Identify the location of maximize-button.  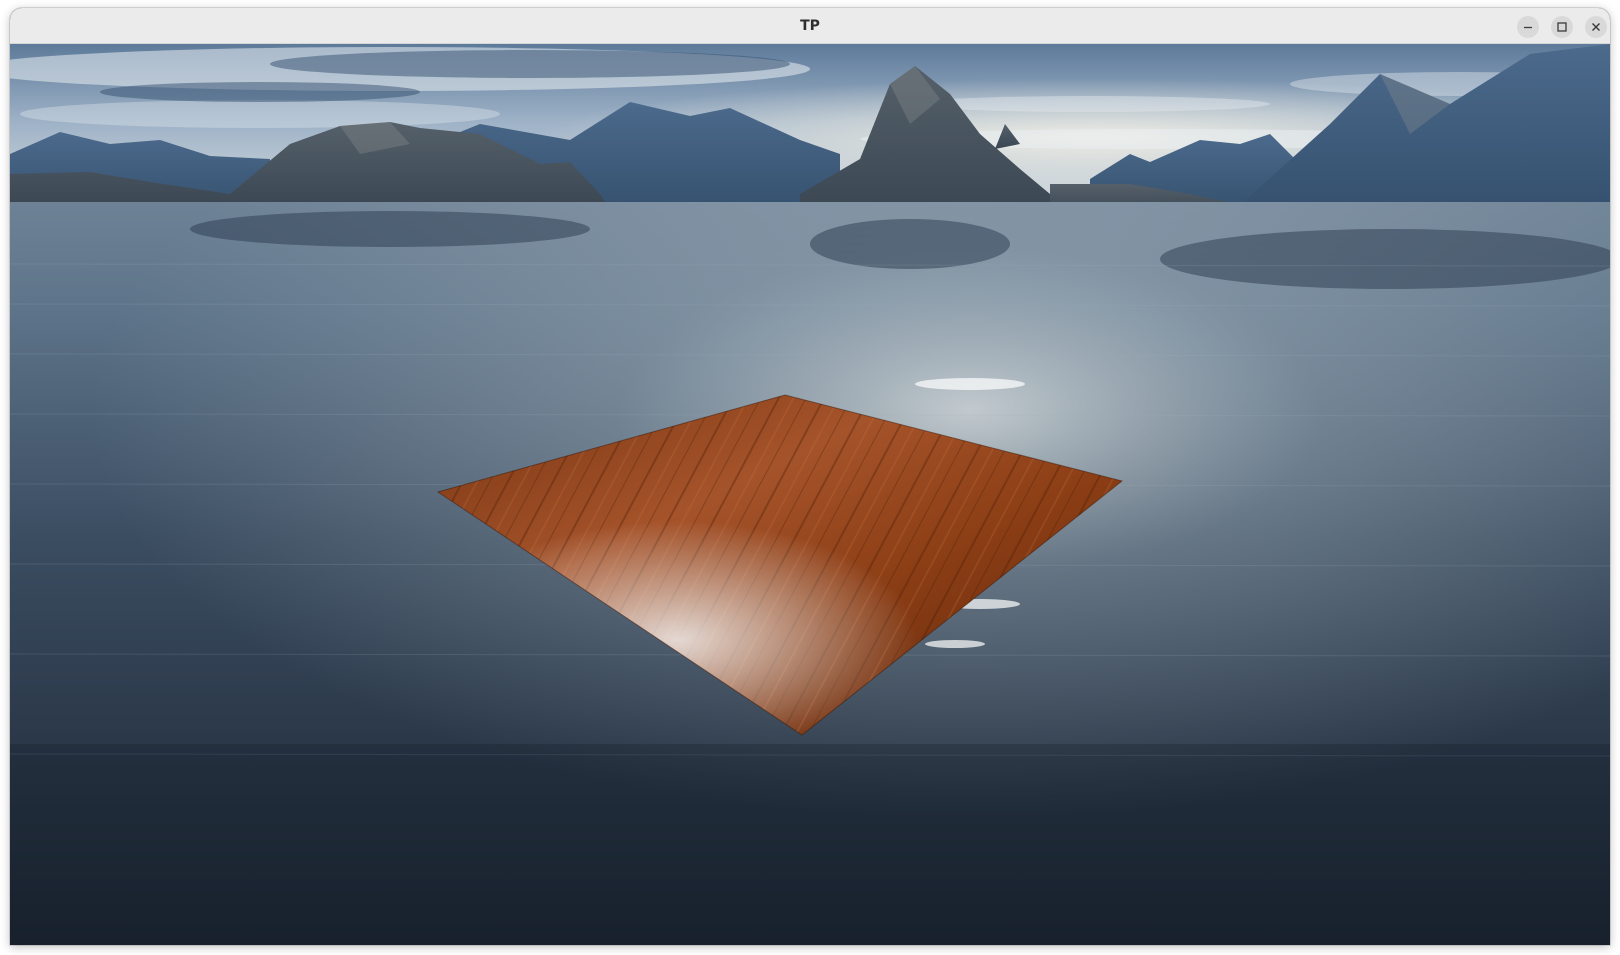
(1562, 27).